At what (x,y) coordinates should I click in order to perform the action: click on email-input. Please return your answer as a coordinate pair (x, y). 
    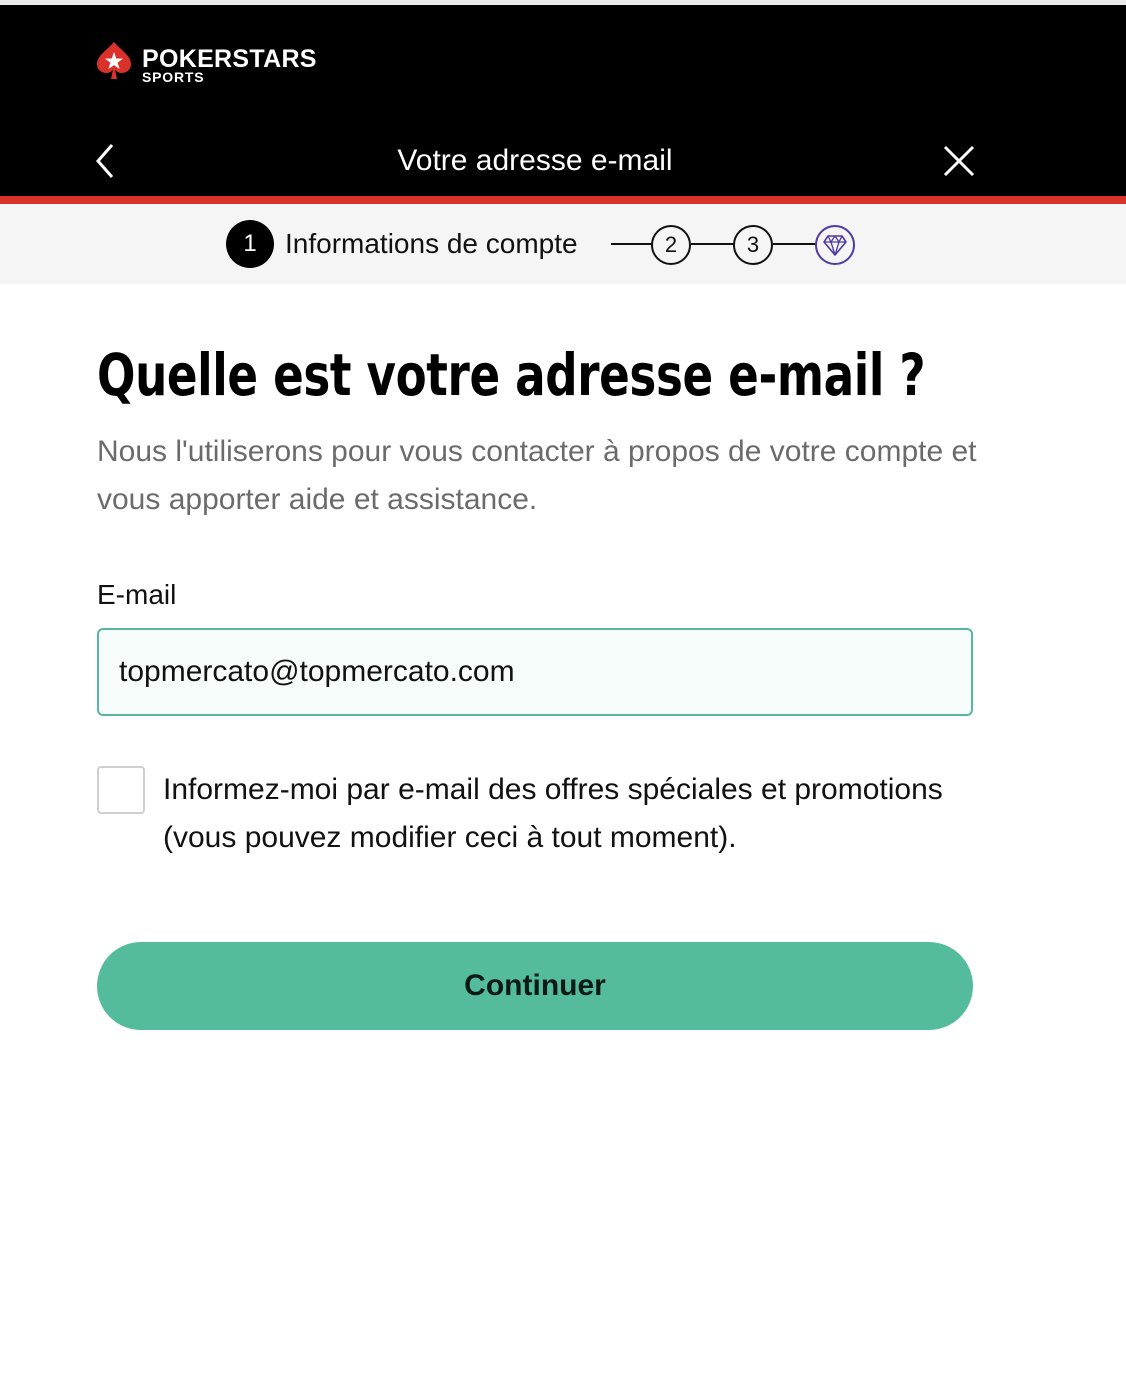
    Looking at the image, I should click on (535, 672).